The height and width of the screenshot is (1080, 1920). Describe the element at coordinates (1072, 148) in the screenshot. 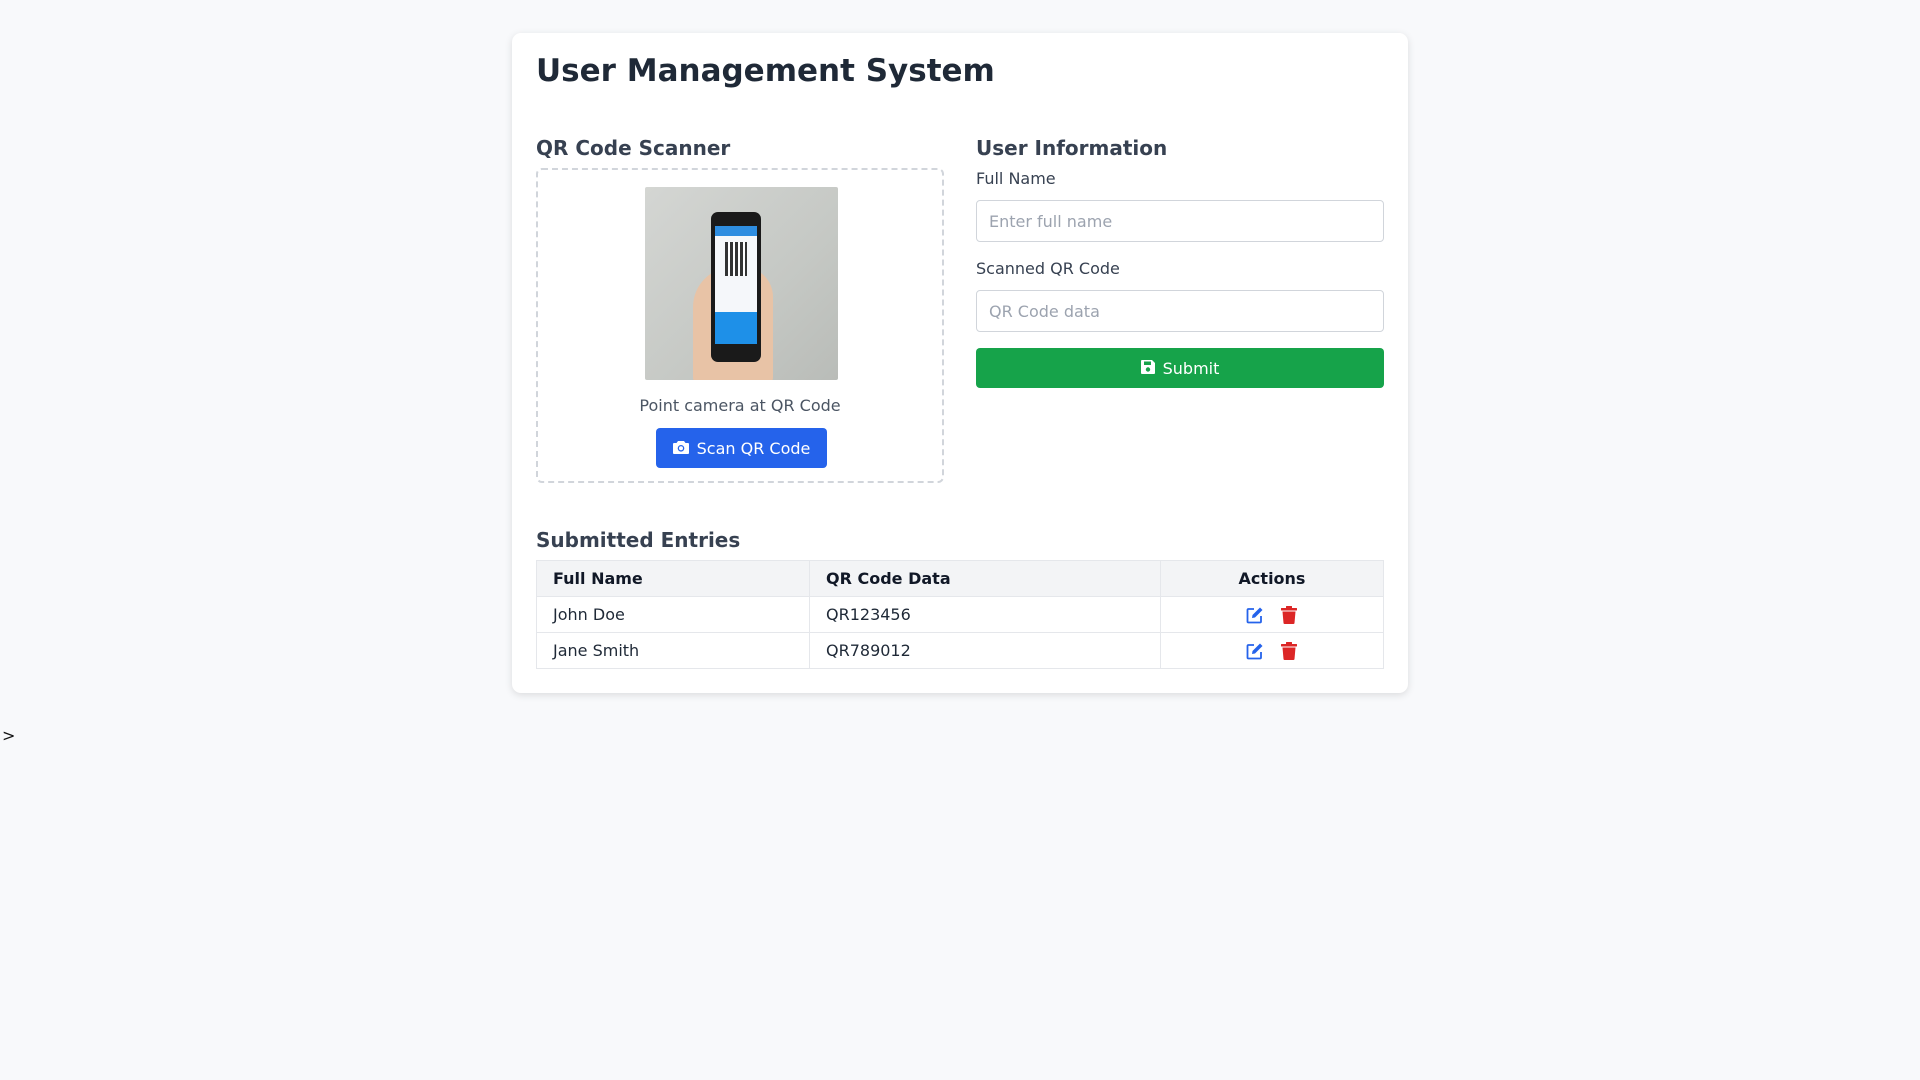

I see `user-info-section-title: User Information` at that location.